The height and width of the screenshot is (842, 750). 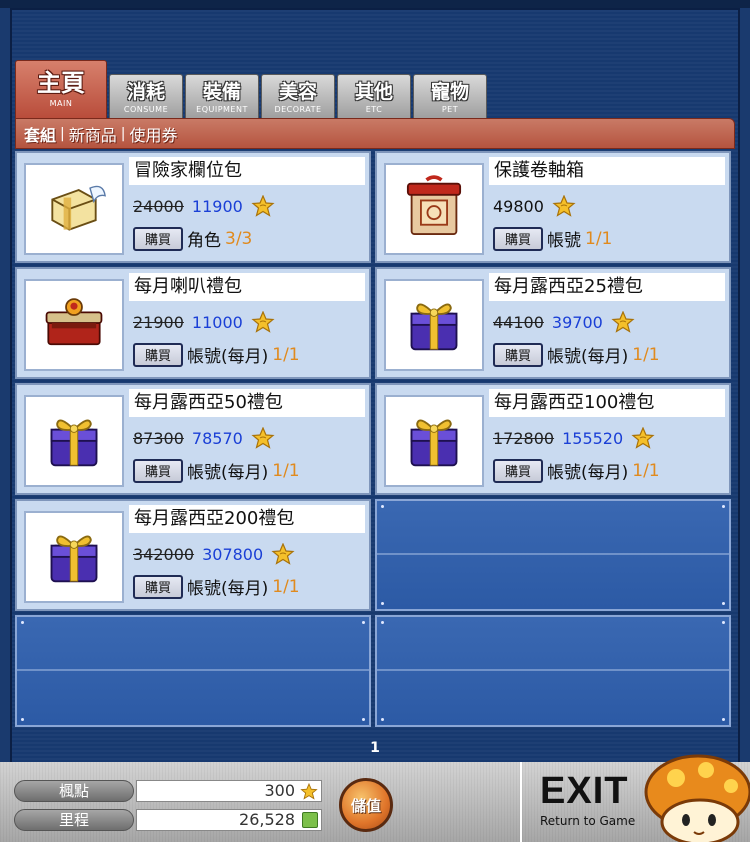 I want to click on original-price: 44100, so click(x=518, y=322).